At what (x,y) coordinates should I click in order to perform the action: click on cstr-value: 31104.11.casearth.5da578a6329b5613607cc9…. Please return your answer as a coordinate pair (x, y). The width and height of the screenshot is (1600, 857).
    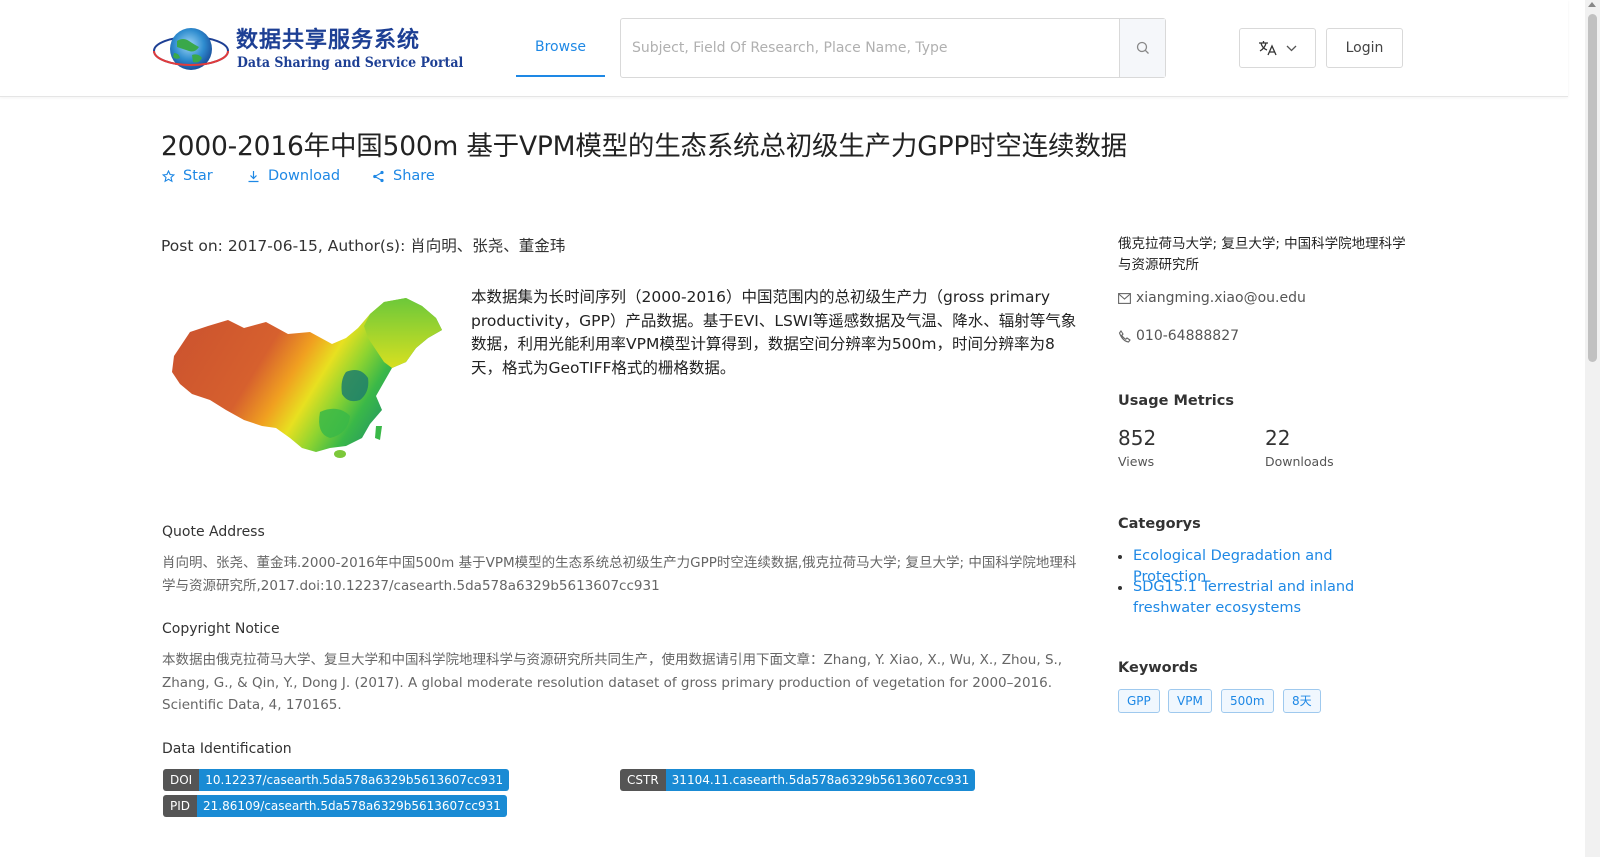
    Looking at the image, I should click on (820, 780).